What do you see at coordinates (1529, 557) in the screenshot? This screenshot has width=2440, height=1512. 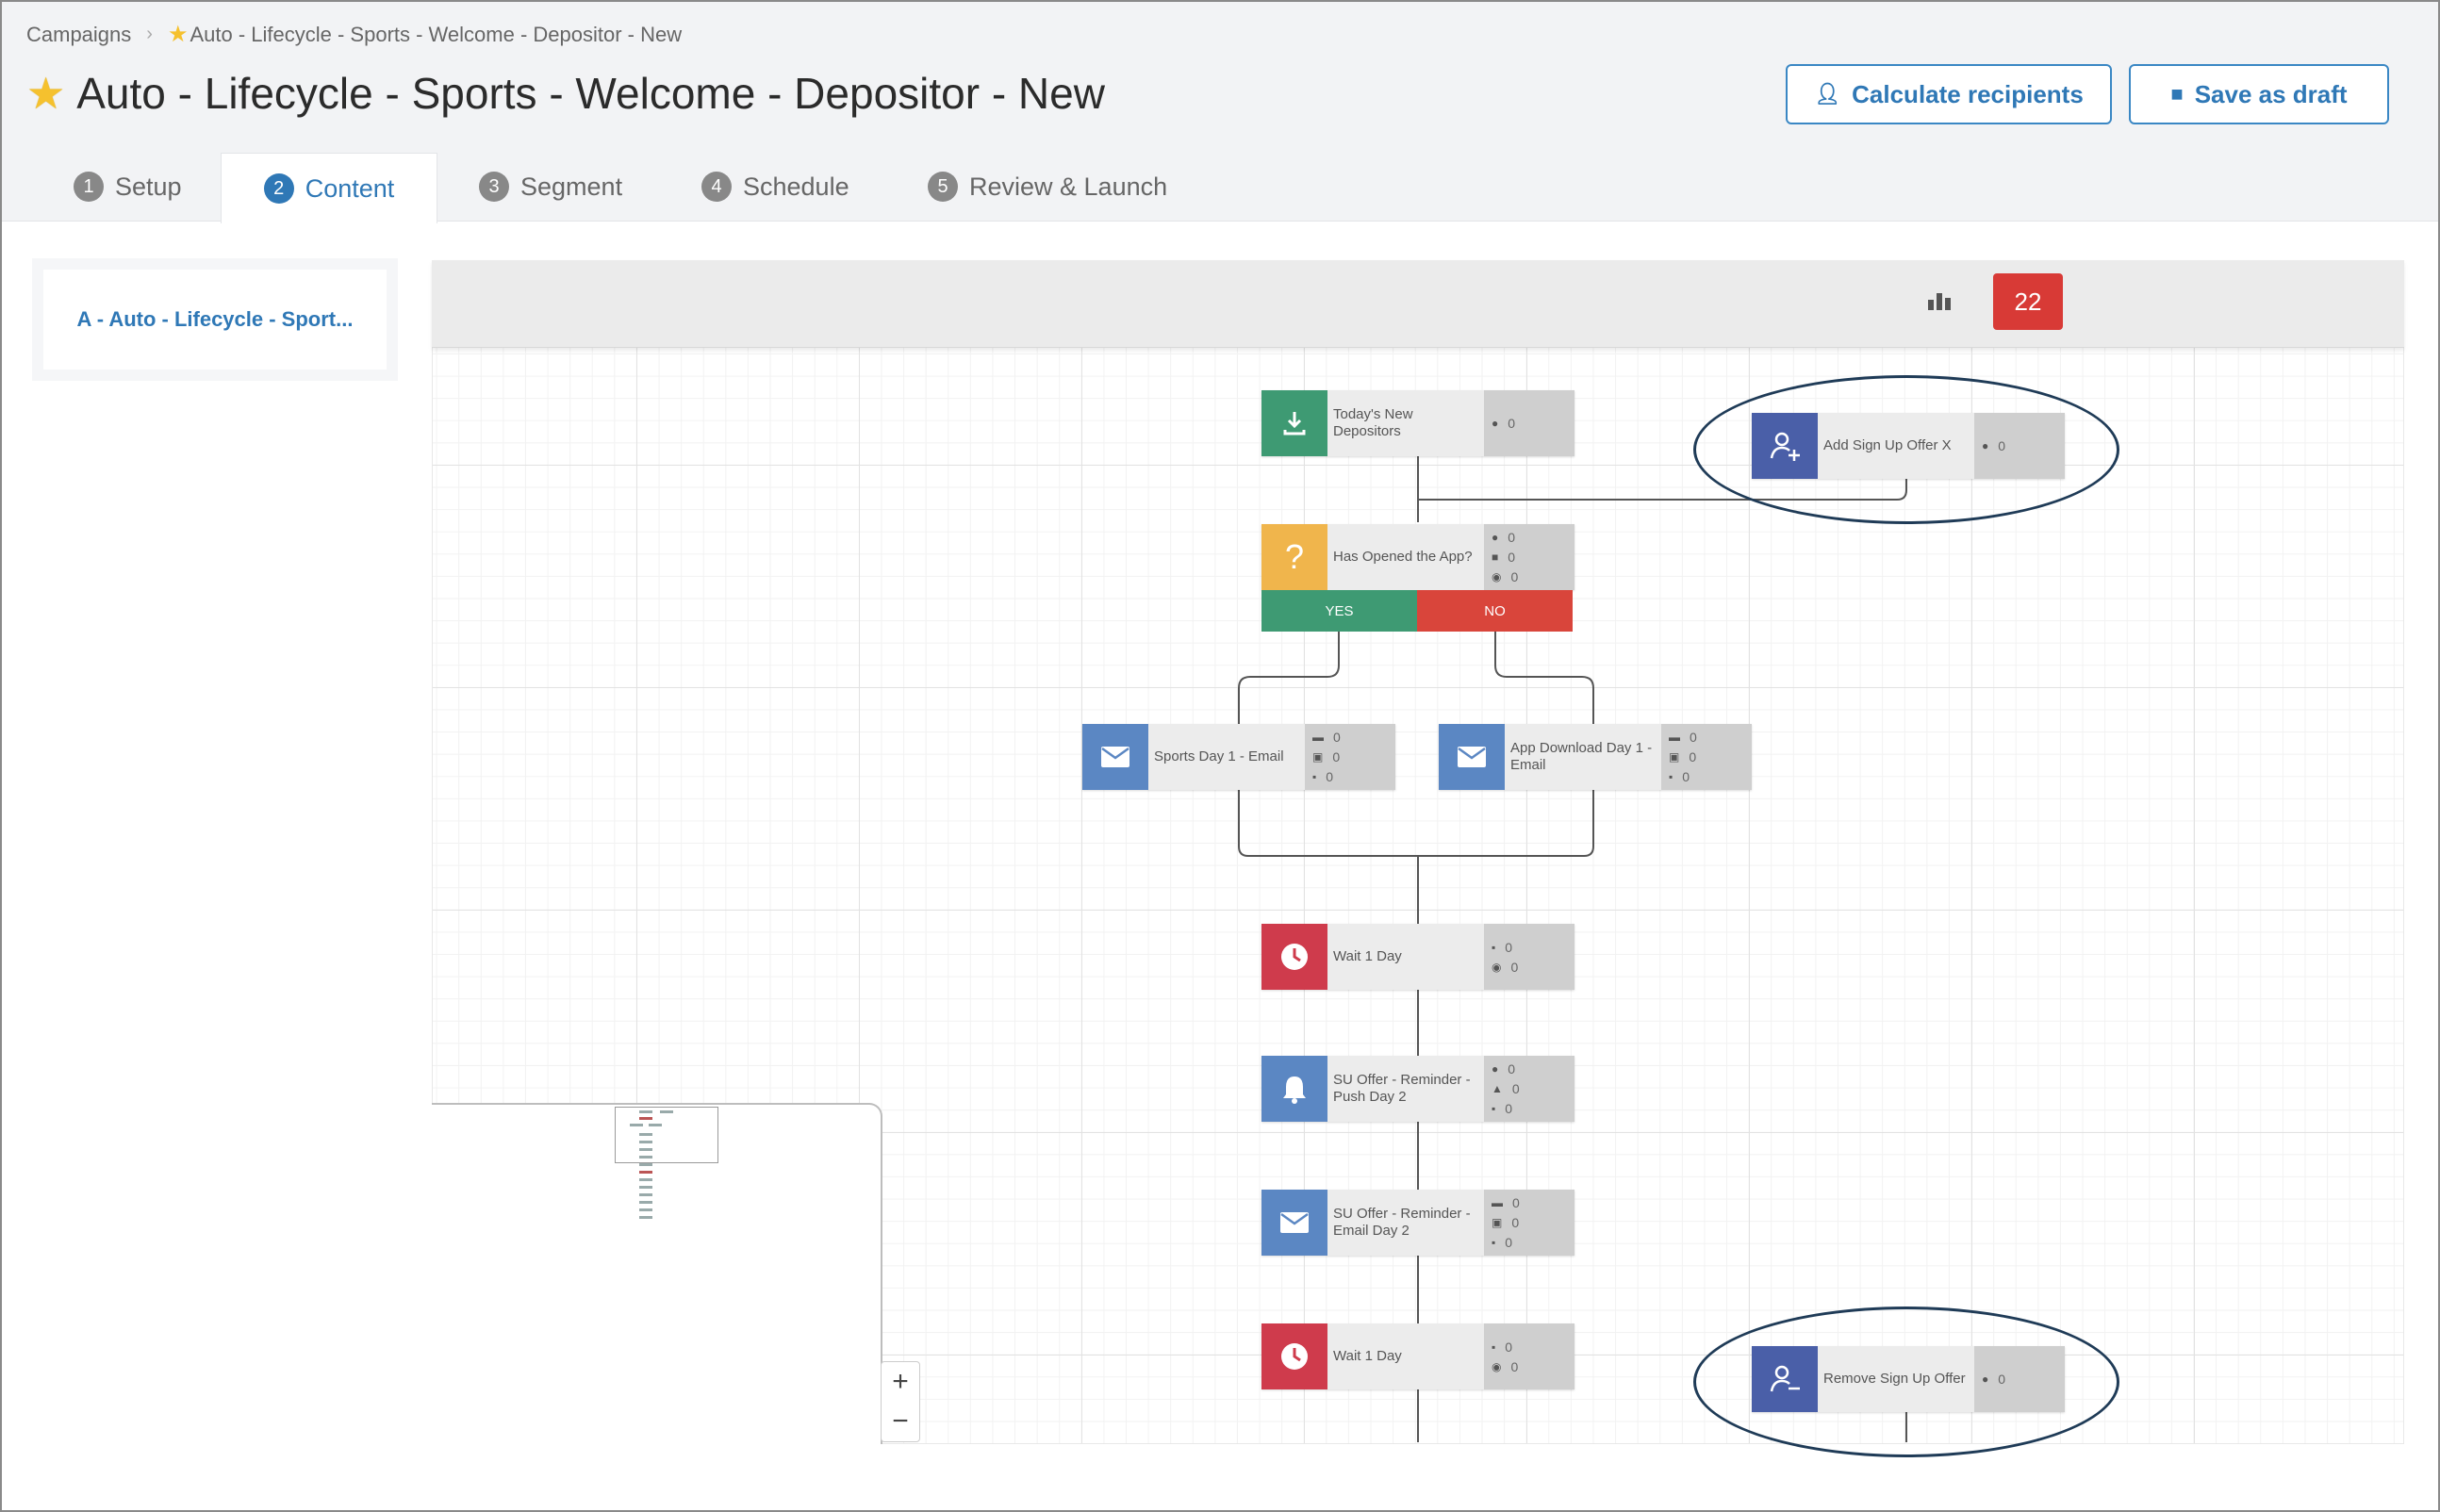 I see `node-stats: ● 0 ■ 0 ◉ 0` at bounding box center [1529, 557].